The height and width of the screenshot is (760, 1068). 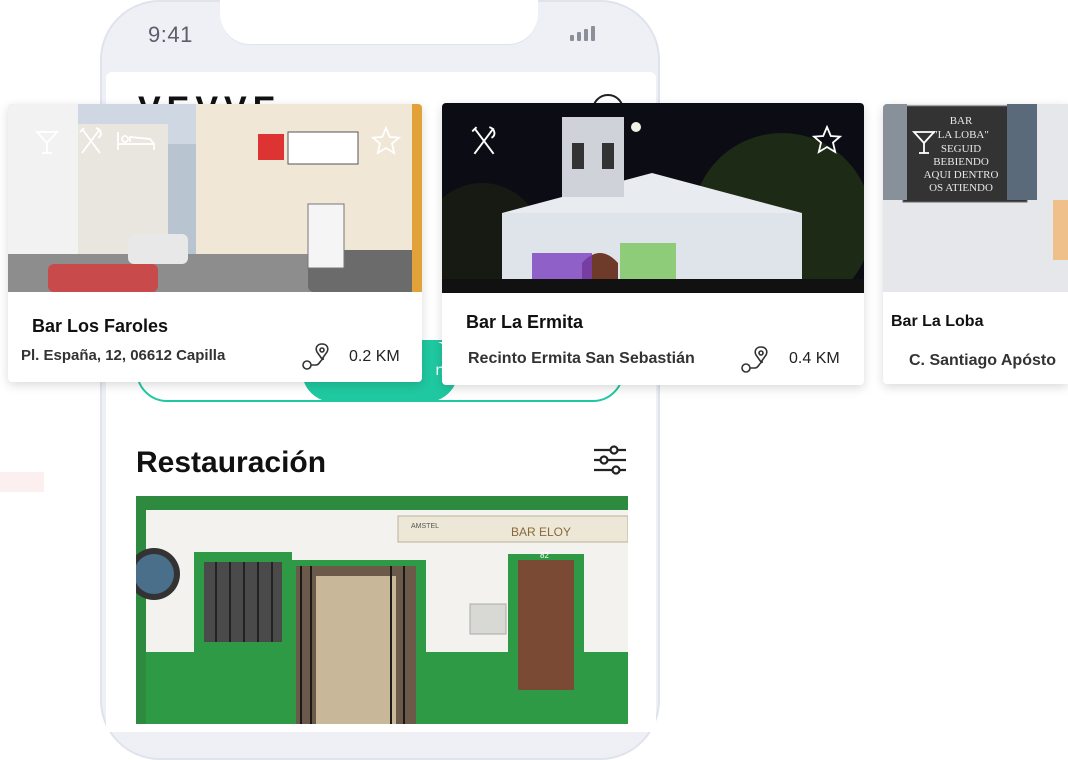 I want to click on sign-brand: AMSTEL, so click(x=425, y=526).